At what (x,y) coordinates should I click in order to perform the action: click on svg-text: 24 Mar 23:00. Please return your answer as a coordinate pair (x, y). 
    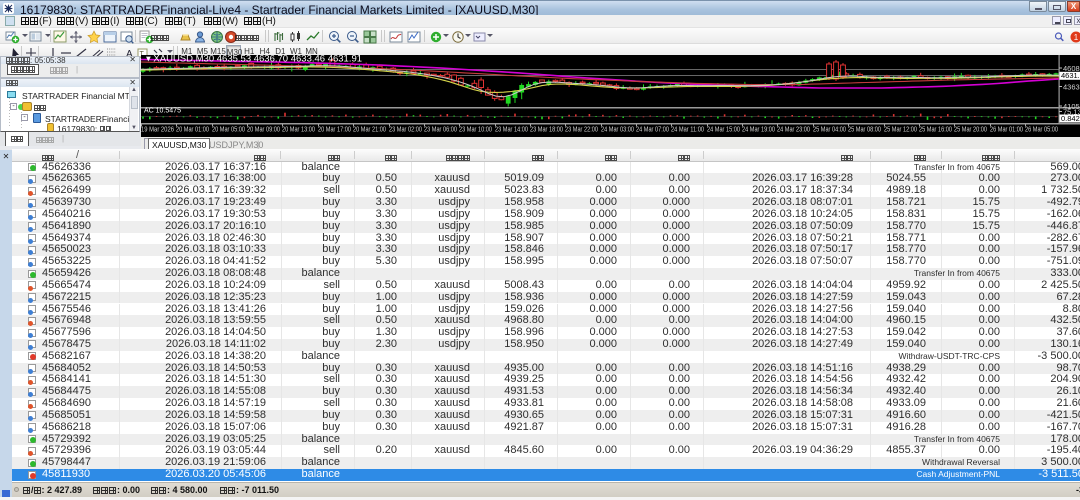
    Looking at the image, I should click on (793, 129).